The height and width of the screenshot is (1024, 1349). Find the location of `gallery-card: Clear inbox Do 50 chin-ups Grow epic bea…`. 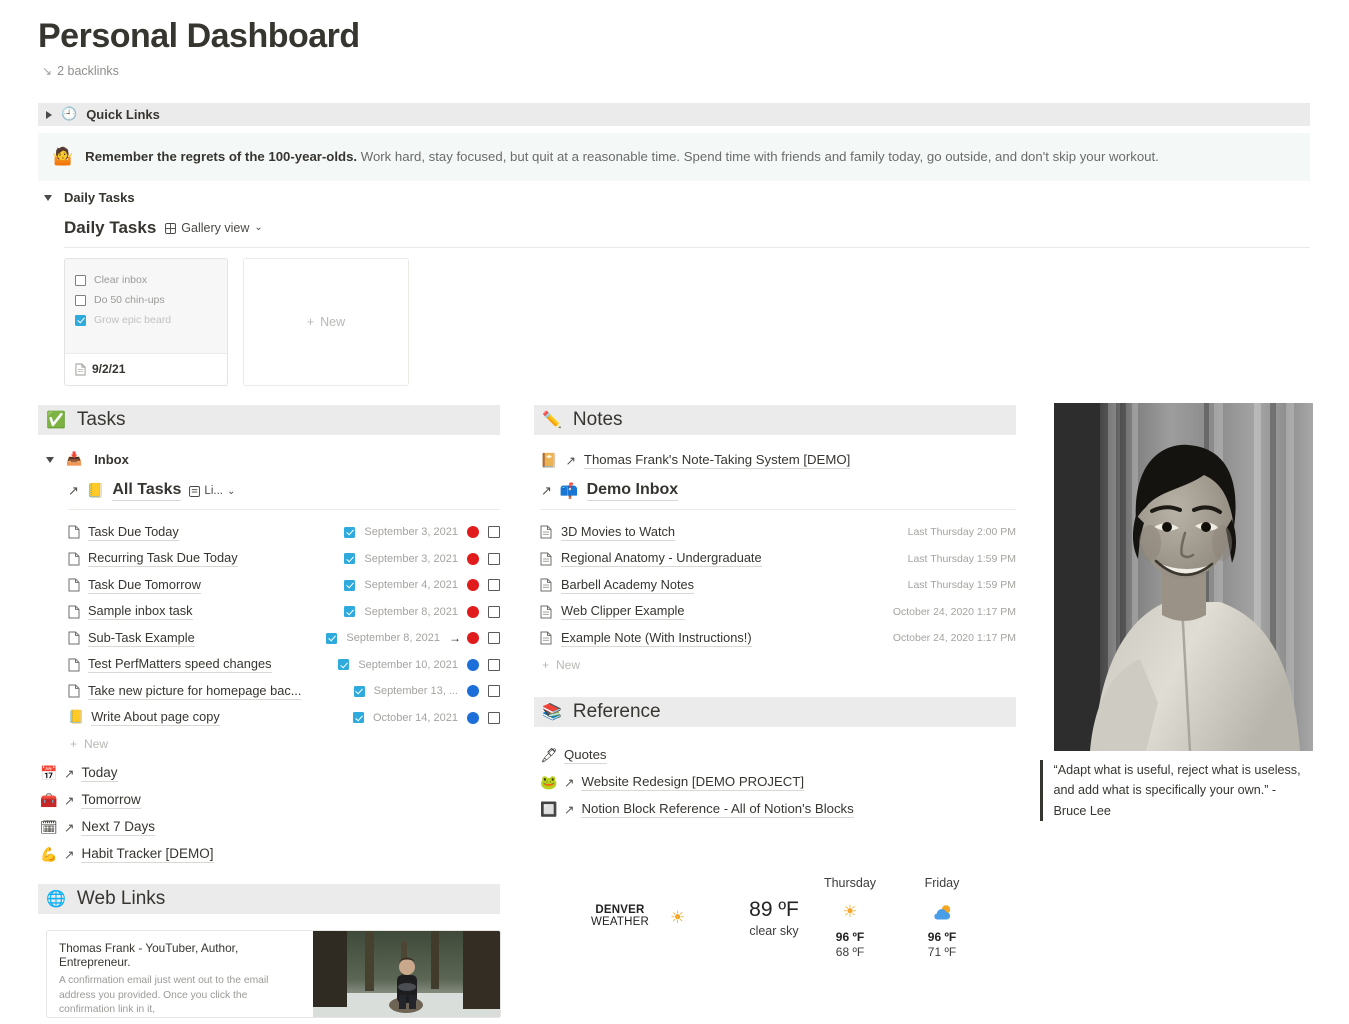

gallery-card: Clear inbox Do 50 chin-ups Grow epic bea… is located at coordinates (146, 322).